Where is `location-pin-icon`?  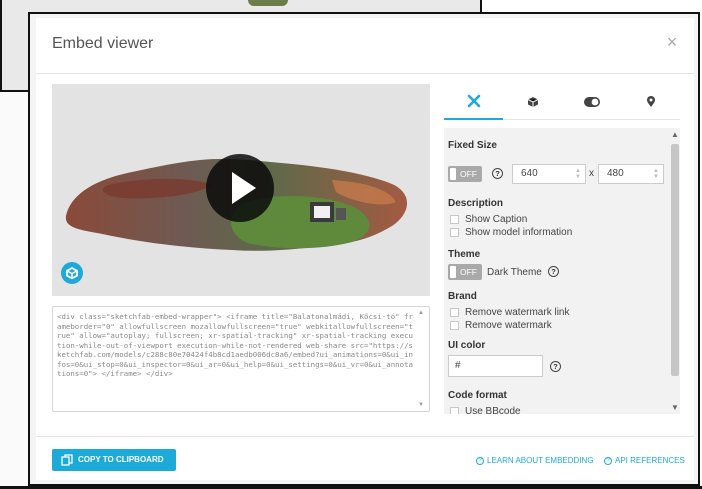 location-pin-icon is located at coordinates (650, 101).